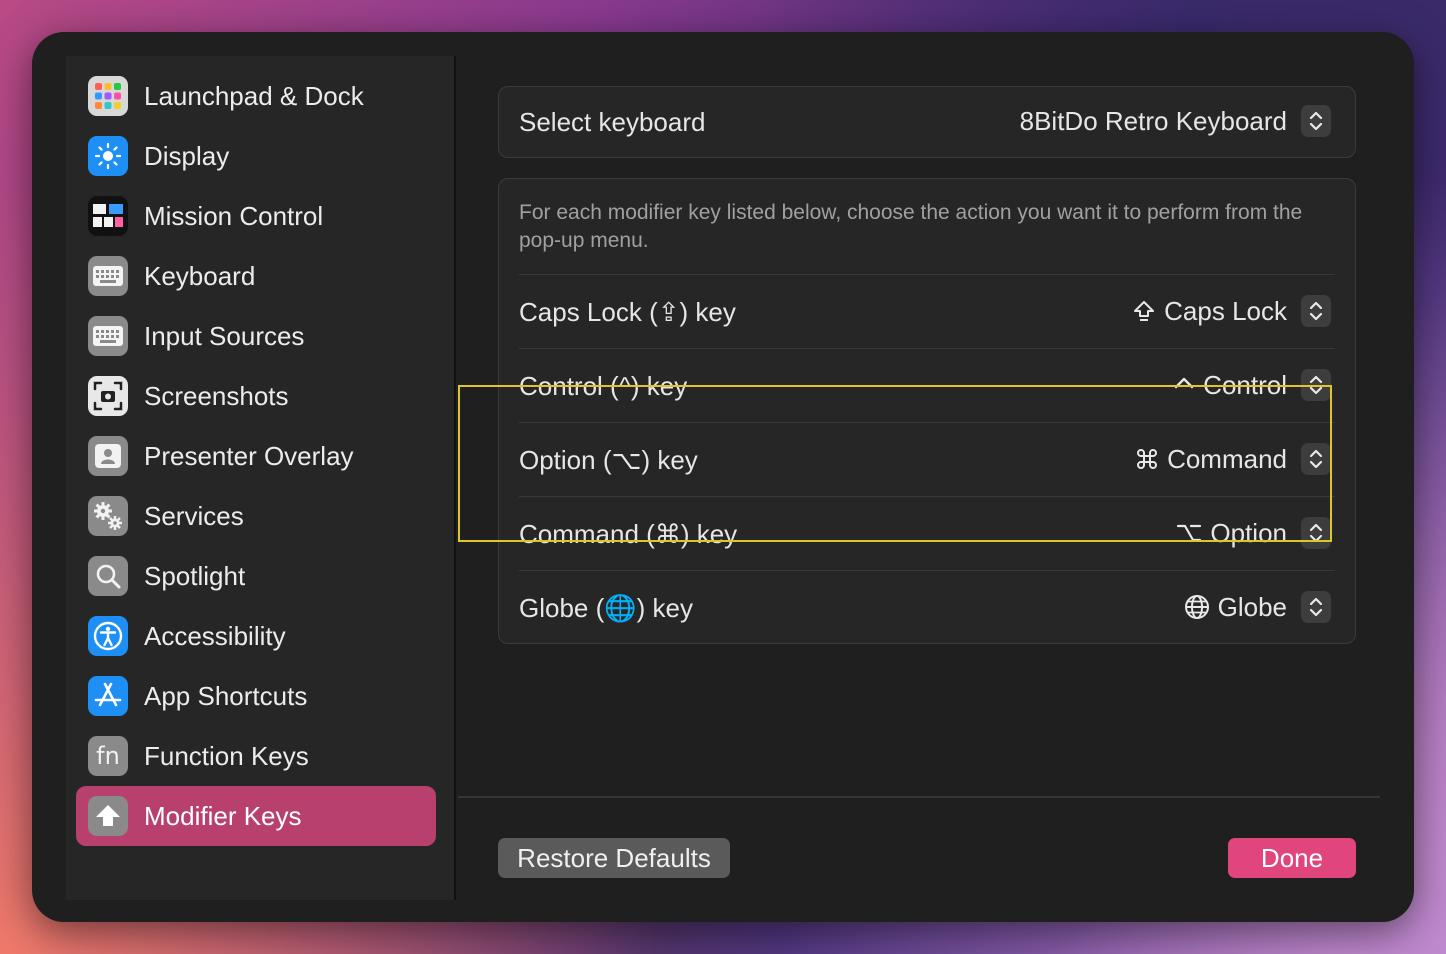  What do you see at coordinates (187, 155) in the screenshot?
I see `sidebar-item-label: Display` at bounding box center [187, 155].